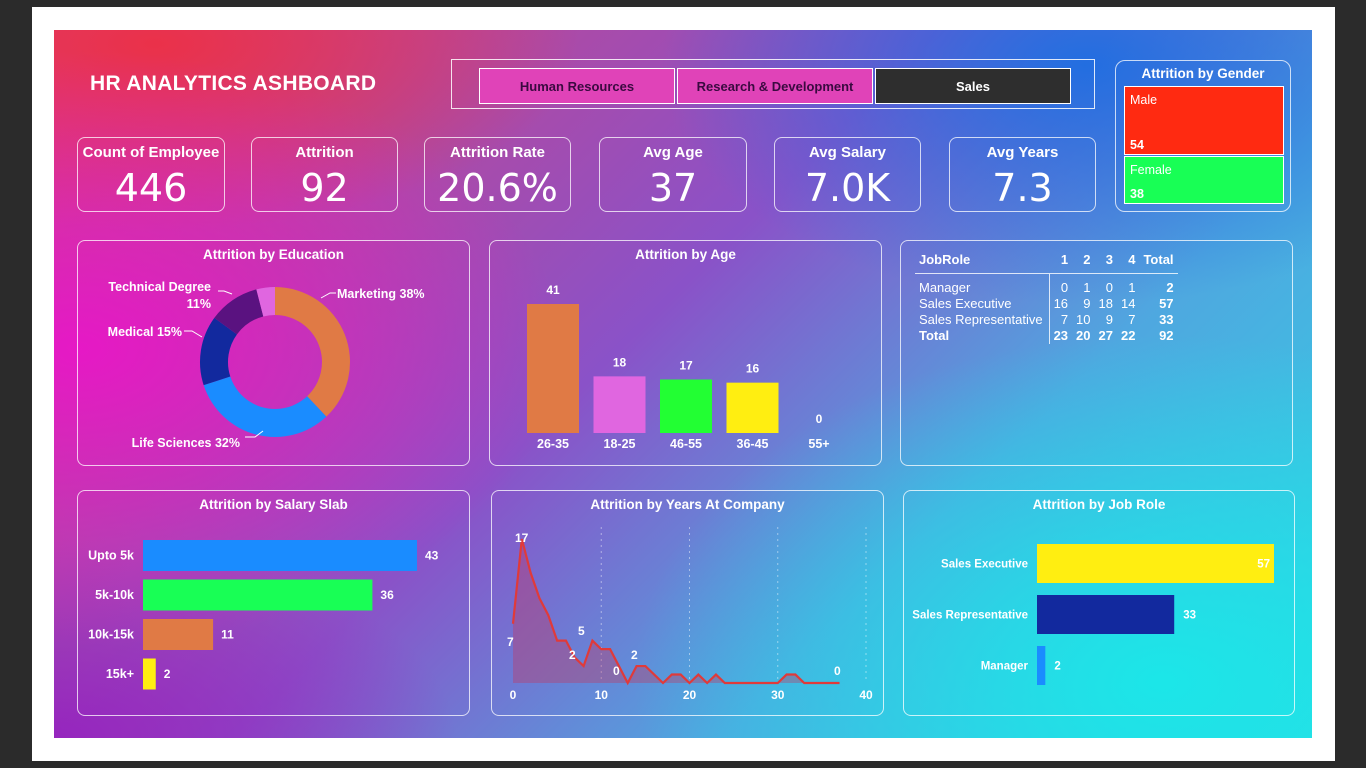 This screenshot has width=1366, height=768. I want to click on cell: 22, so click(1128, 335).